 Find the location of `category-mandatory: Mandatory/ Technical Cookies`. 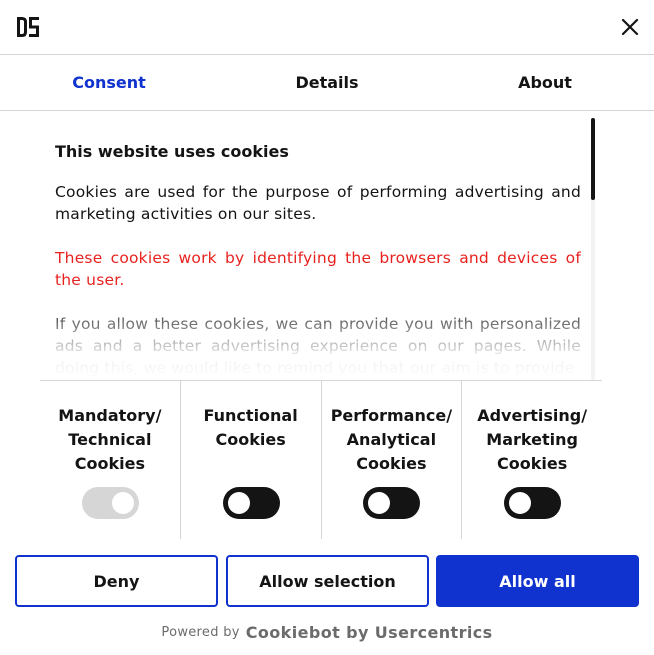

category-mandatory: Mandatory/ Technical Cookies is located at coordinates (110, 460).